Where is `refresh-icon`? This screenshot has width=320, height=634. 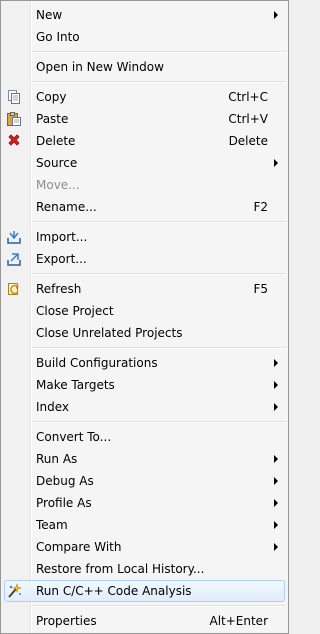 refresh-icon is located at coordinates (14, 289).